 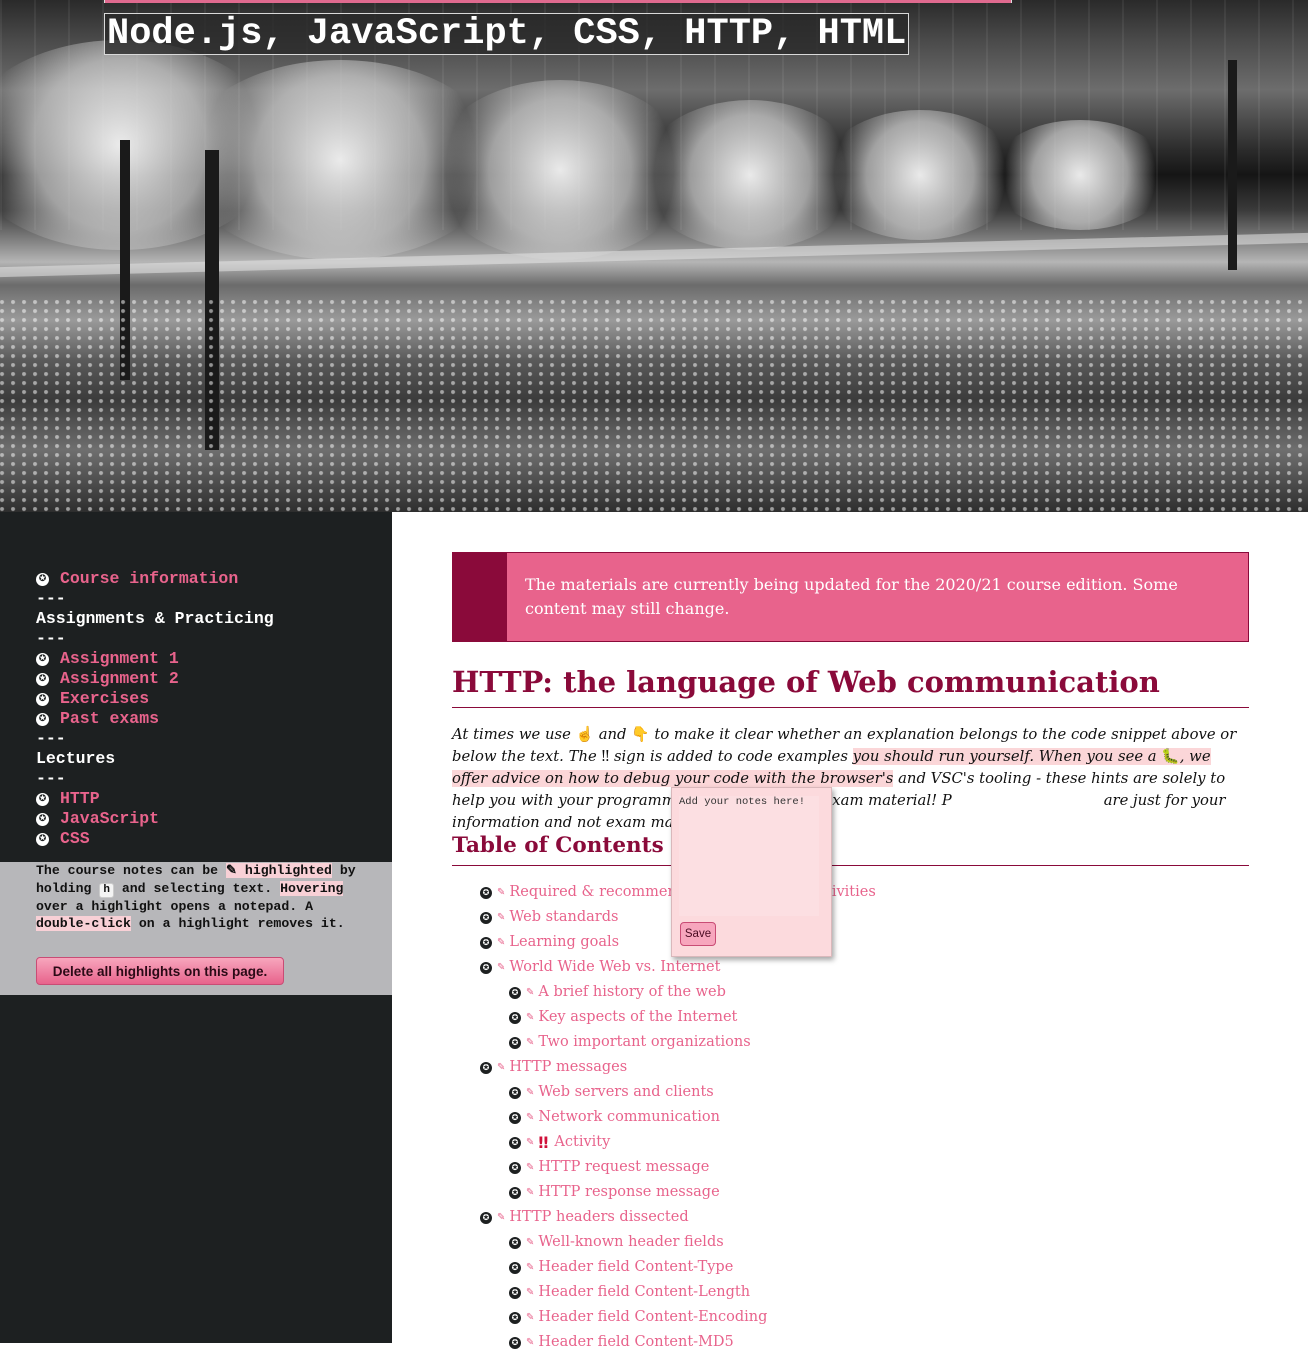 I want to click on sidebar-link-assignment-1: ✪ Assignment 1, so click(x=211, y=659).